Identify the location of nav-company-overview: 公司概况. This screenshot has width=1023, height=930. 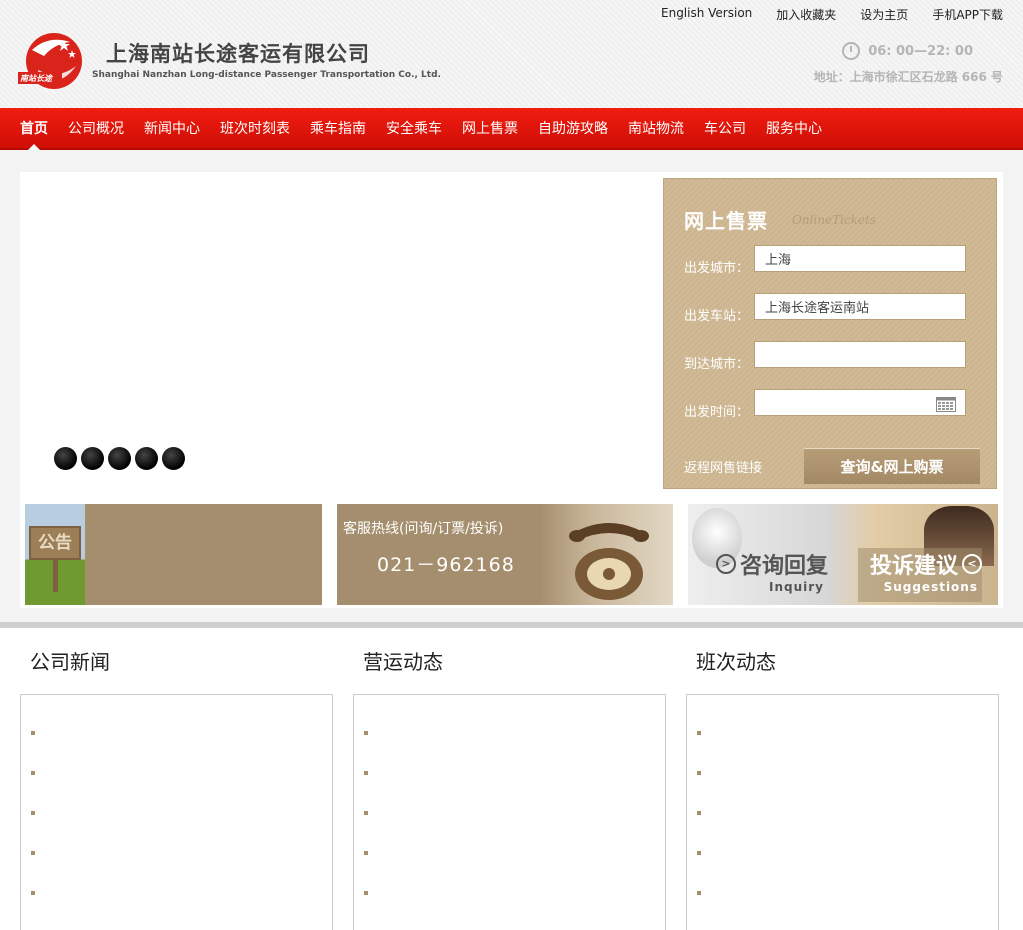
(96, 128).